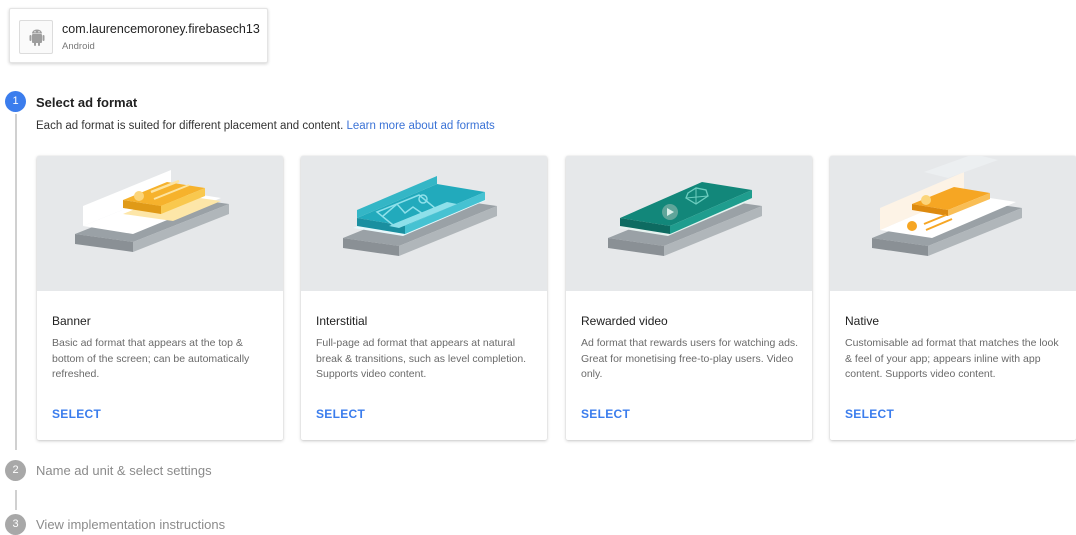 The height and width of the screenshot is (535, 1076). Describe the element at coordinates (420, 126) in the screenshot. I see `learn-more-link: Learn more about ad formats` at that location.